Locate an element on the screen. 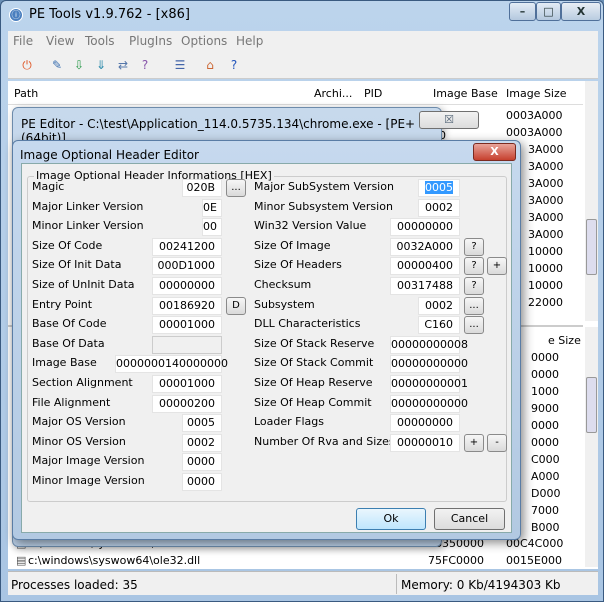 The image size is (604, 602). win32-version-value-field: 00000000 is located at coordinates (425, 227).